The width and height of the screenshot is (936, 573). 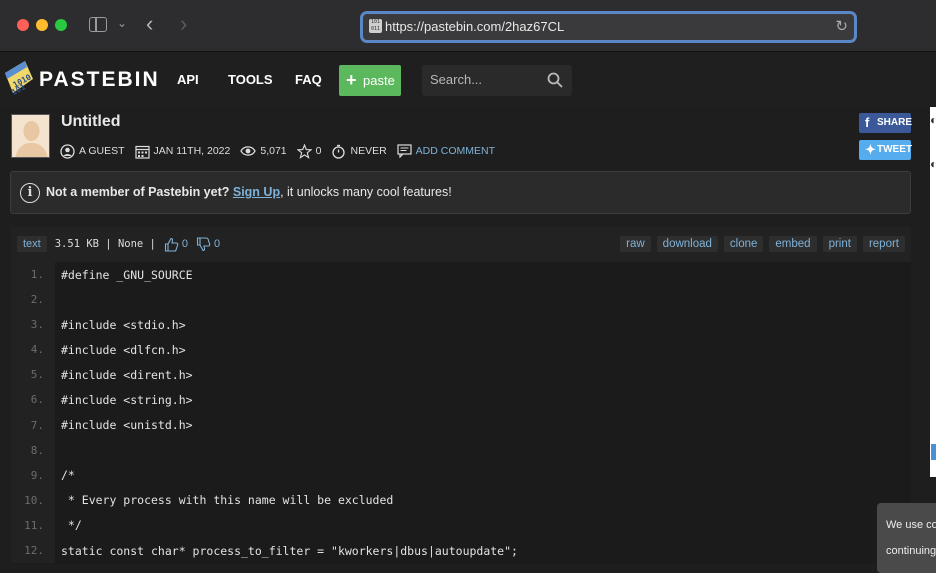 What do you see at coordinates (256, 192) in the screenshot?
I see `sign-up-link: Sign Up` at bounding box center [256, 192].